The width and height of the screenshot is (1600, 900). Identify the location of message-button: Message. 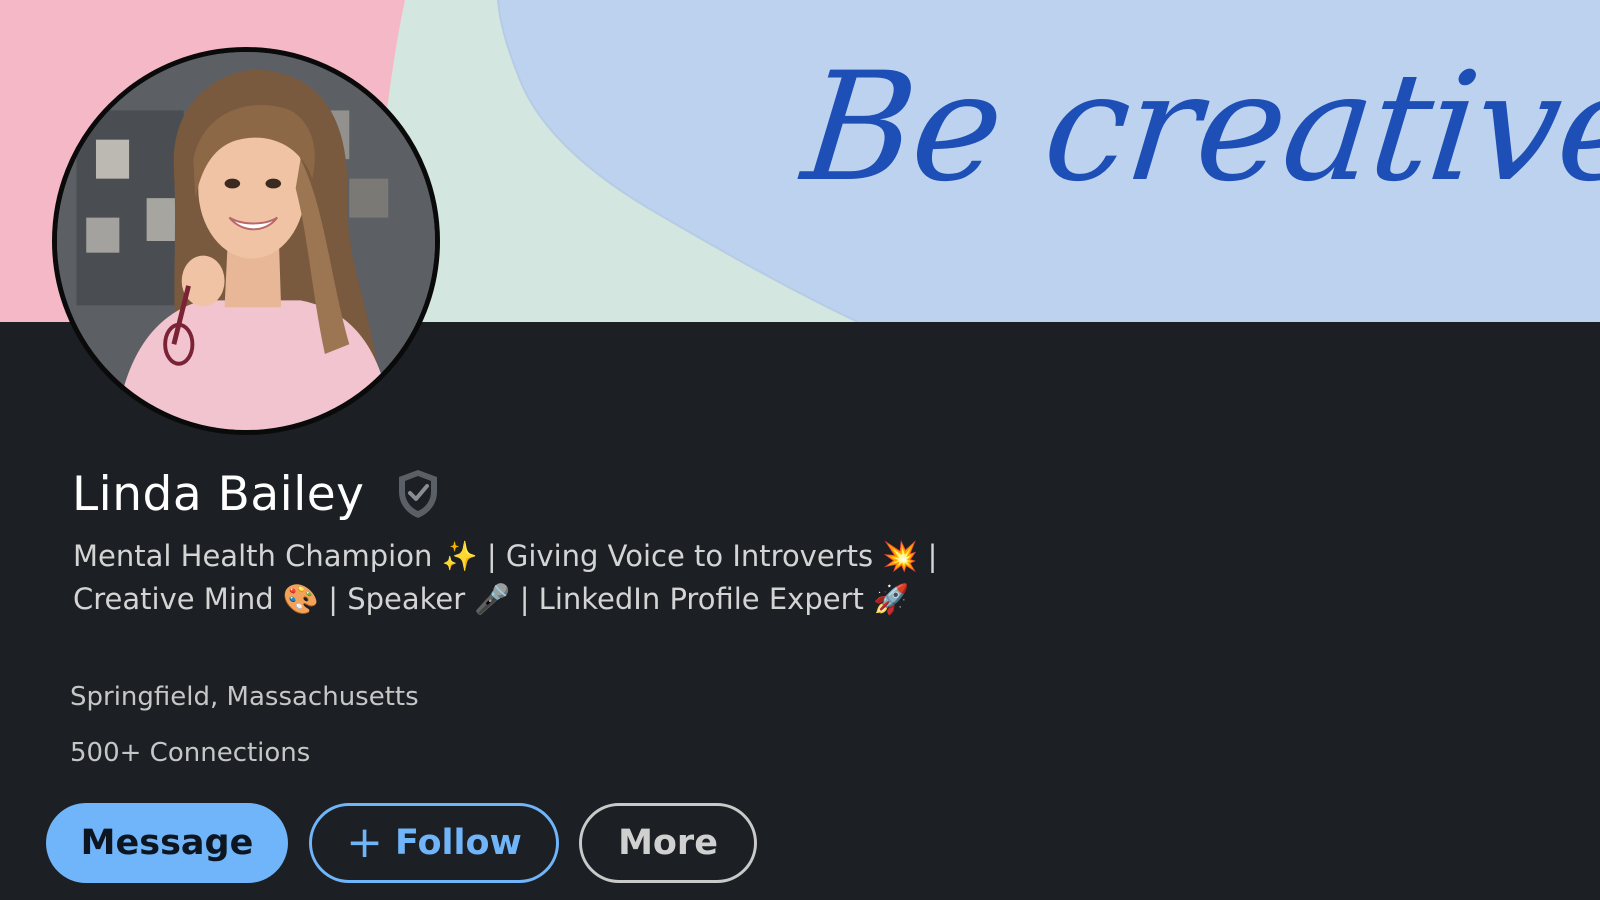
(167, 843).